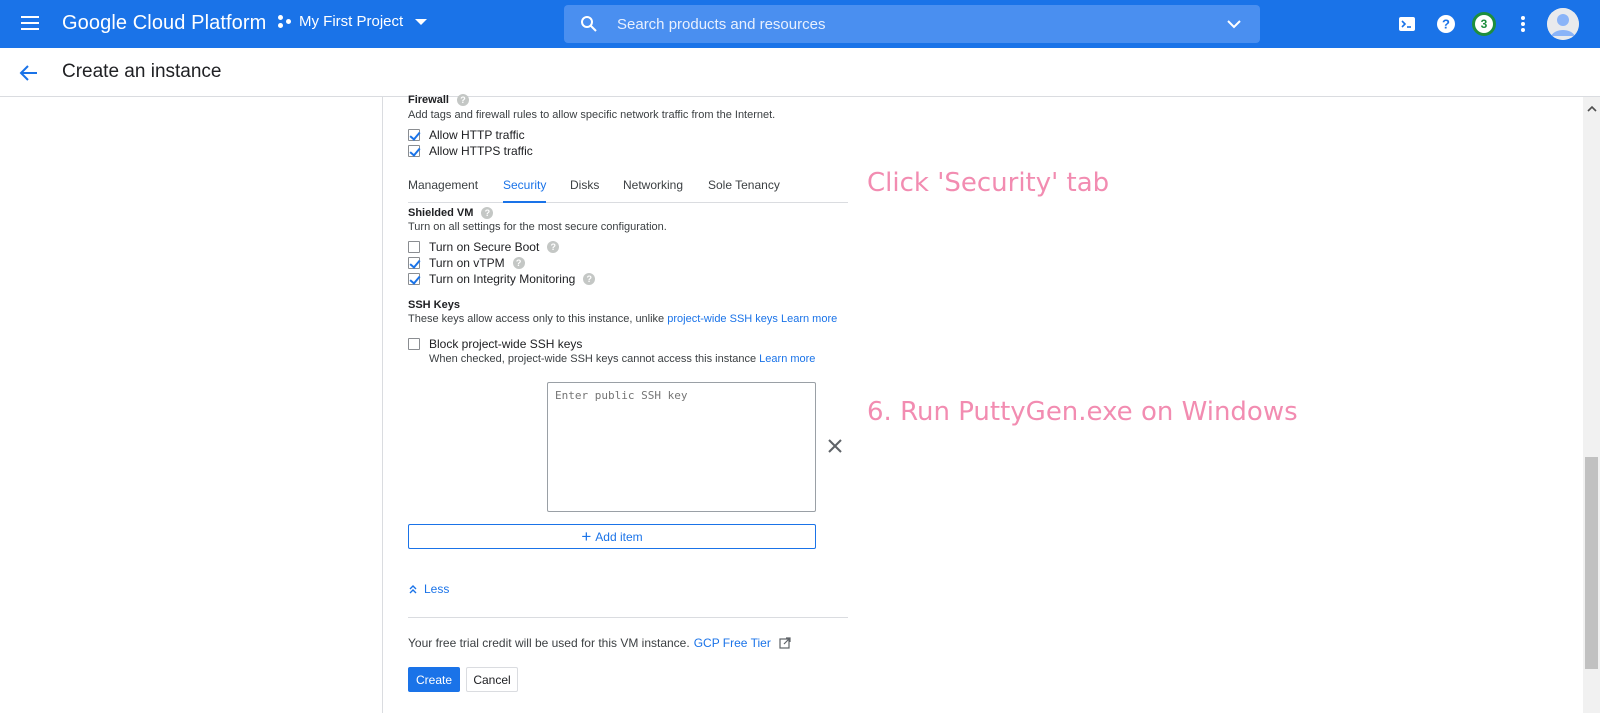 Image resolution: width=1600 pixels, height=713 pixels. Describe the element at coordinates (787, 359) in the screenshot. I see `block-ssh-learn-more-link: Learn more` at that location.